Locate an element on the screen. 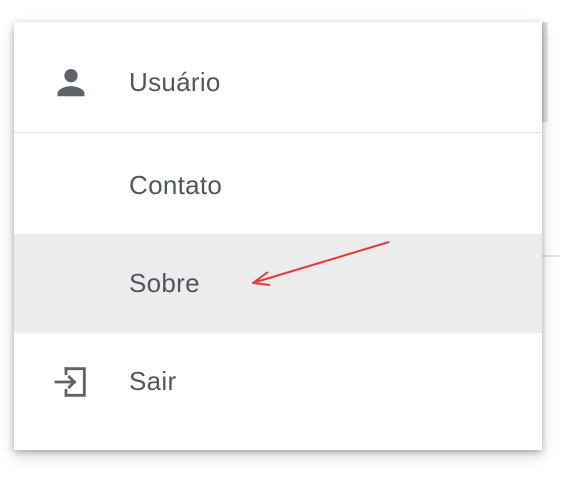 This screenshot has width=567, height=488. menu-item-label: Usuário is located at coordinates (175, 81).